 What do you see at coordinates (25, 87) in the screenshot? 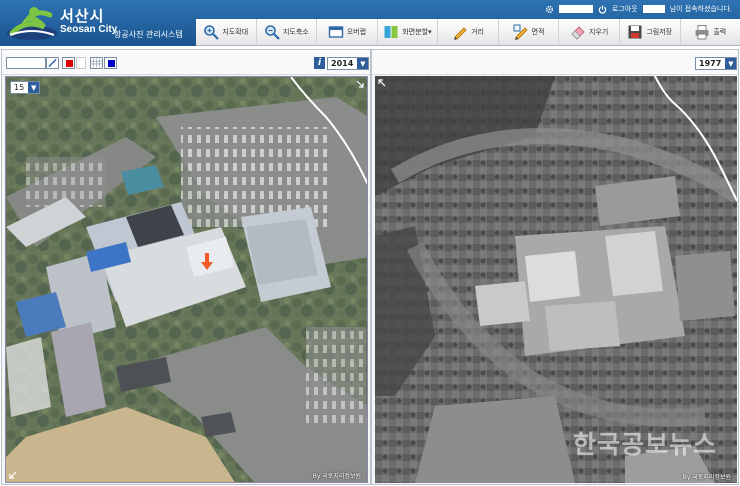
I see `zoom-level-select: 15 ▼` at bounding box center [25, 87].